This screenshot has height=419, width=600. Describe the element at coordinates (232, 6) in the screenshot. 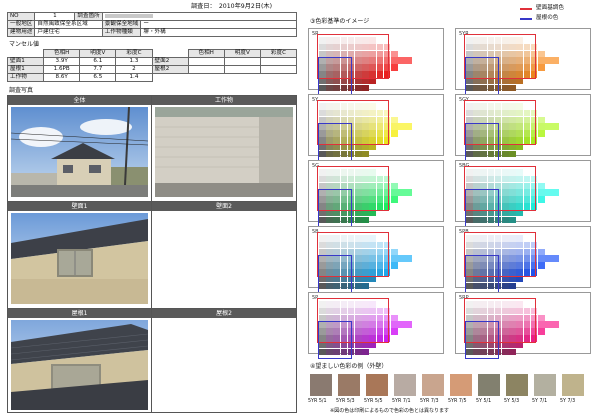

I see `survey-date: 調査日： 2010年9月2日(木)` at that location.